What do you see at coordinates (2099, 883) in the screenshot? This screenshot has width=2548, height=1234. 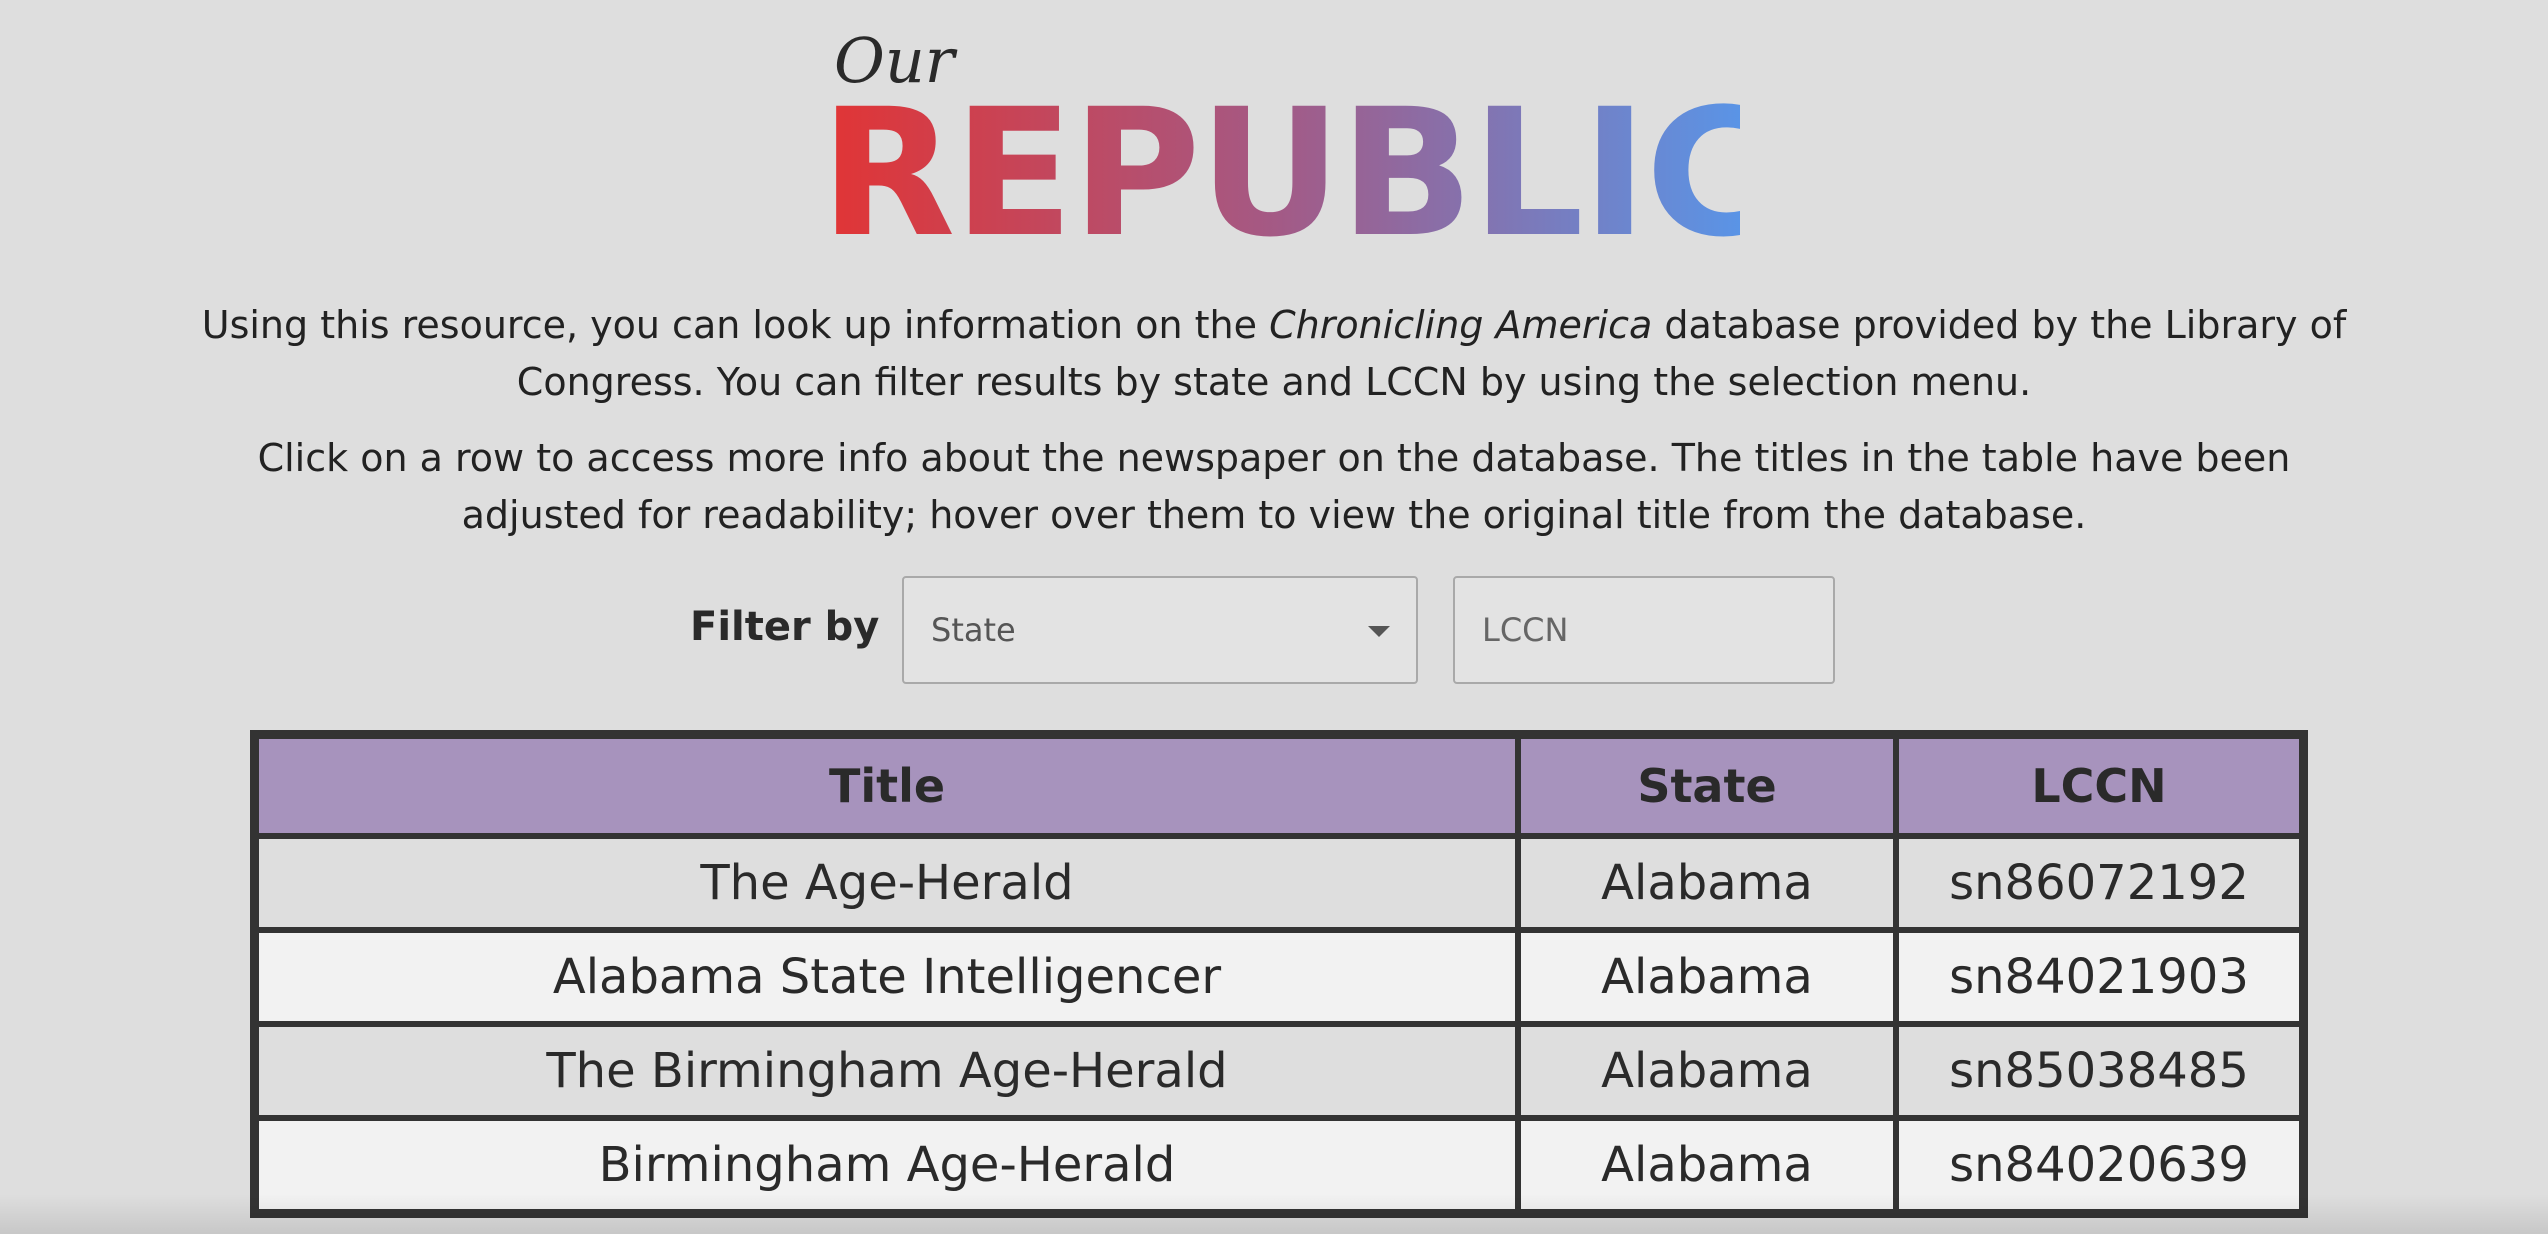 I see `cell-lccn: sn86072192` at bounding box center [2099, 883].